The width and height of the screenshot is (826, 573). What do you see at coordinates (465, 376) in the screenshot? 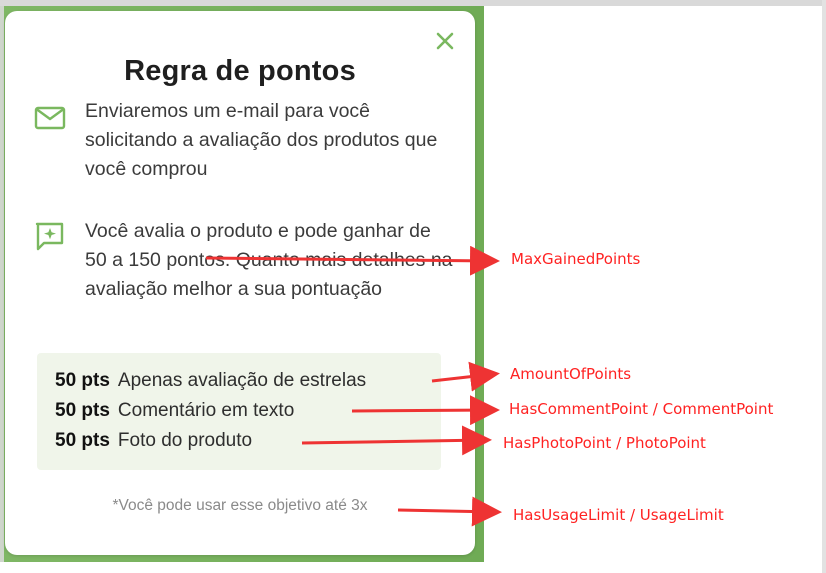
I see `arrow-amount` at bounding box center [465, 376].